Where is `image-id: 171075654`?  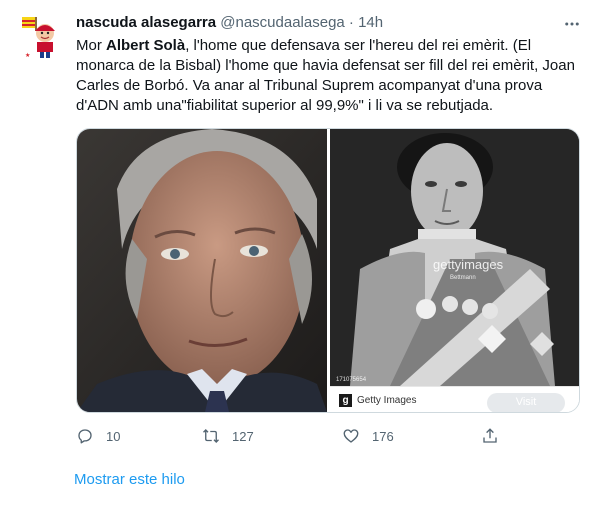 image-id: 171075654 is located at coordinates (351, 380).